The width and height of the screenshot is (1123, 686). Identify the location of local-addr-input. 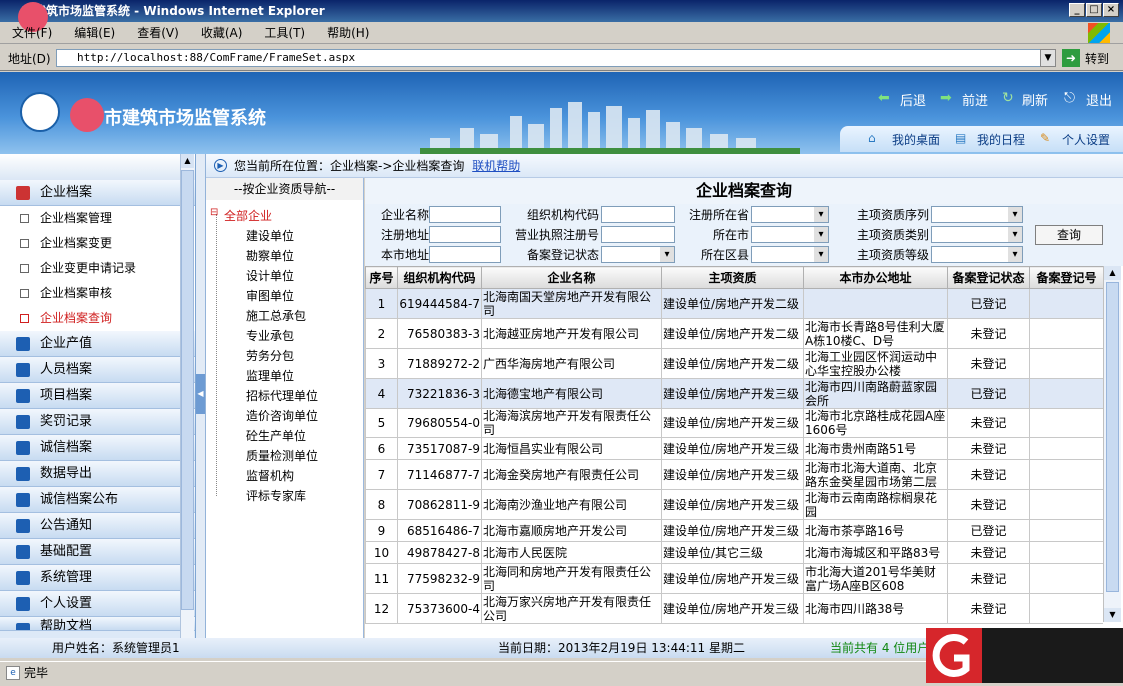
(465, 254).